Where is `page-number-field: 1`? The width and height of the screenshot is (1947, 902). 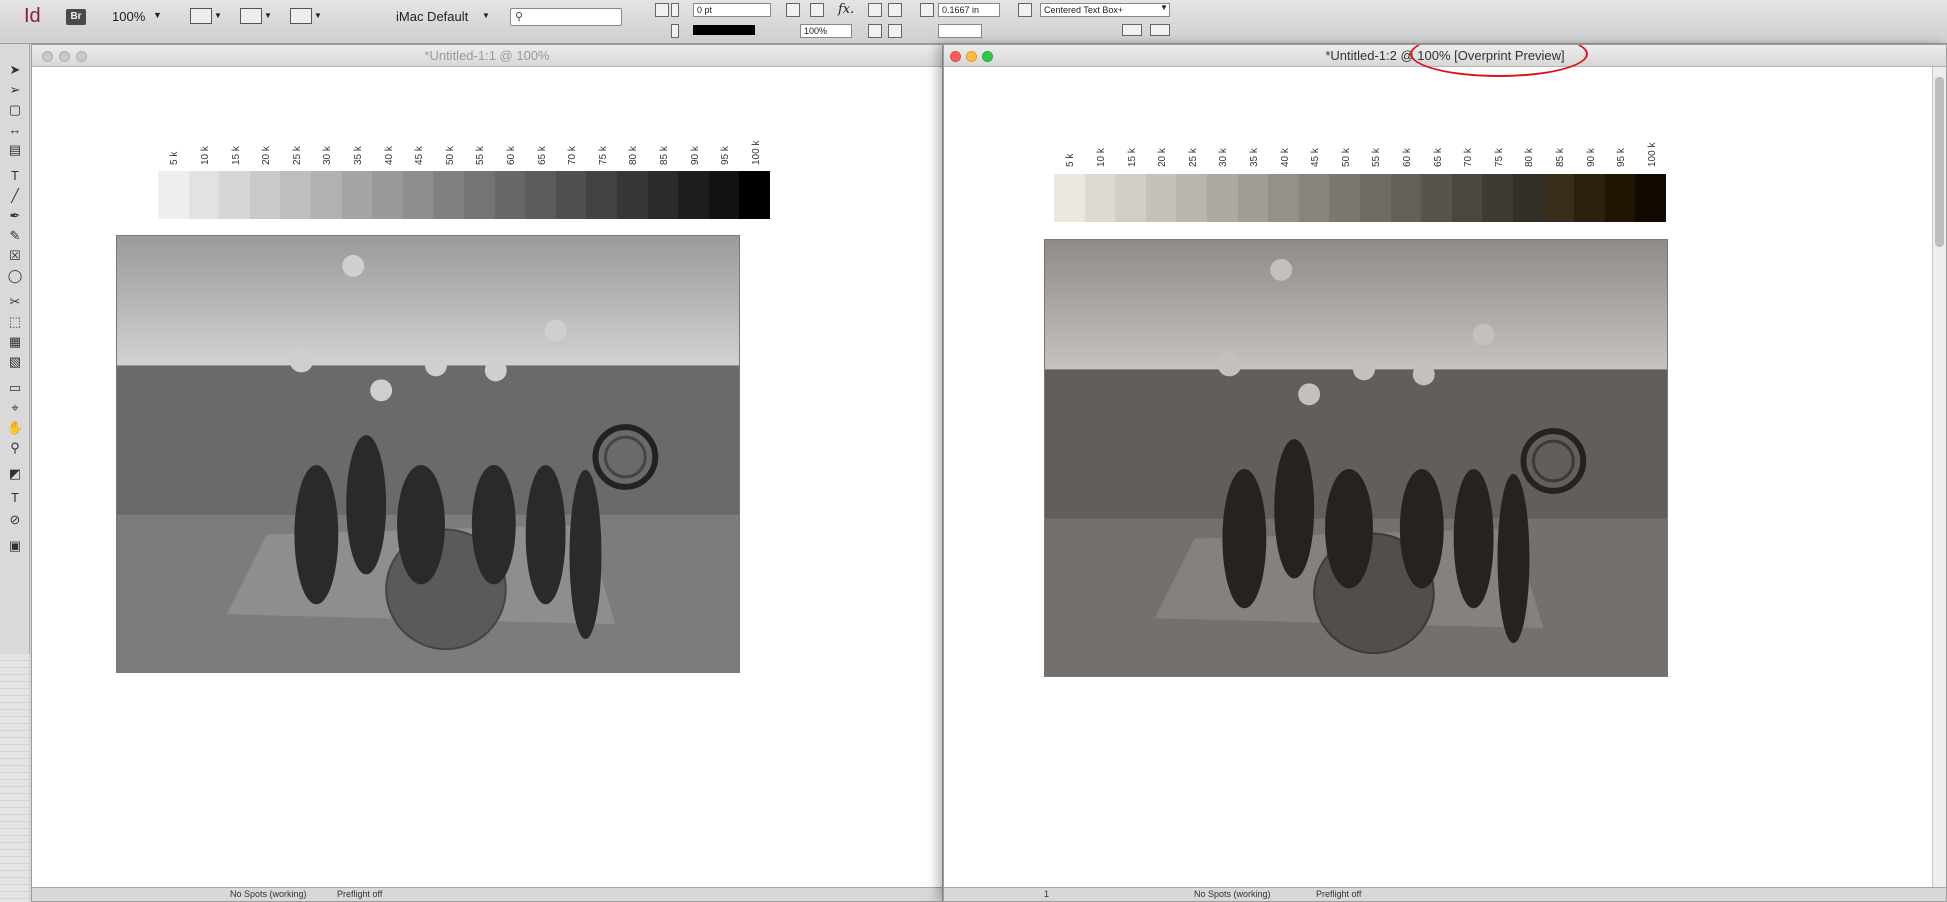 page-number-field: 1 is located at coordinates (1046, 894).